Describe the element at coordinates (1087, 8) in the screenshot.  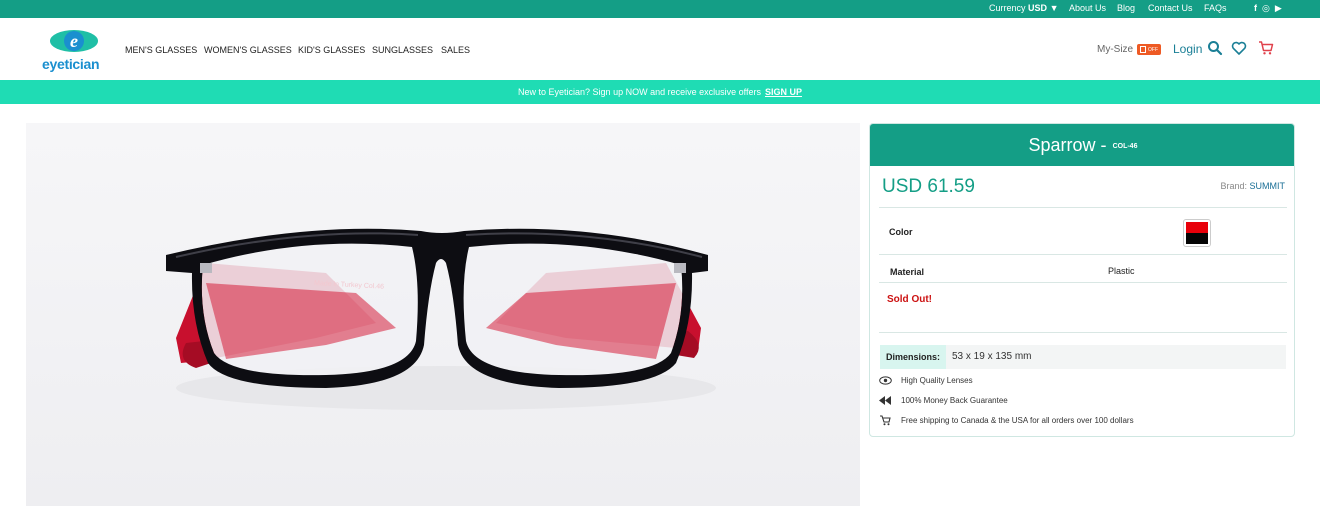
I see `about-us-link: About Us` at that location.